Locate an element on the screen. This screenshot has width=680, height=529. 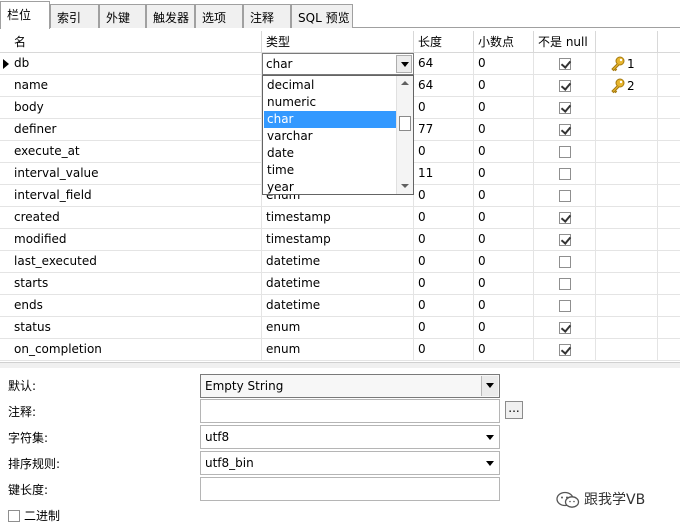
table-row: status enum 0 0 is located at coordinates (340, 328).